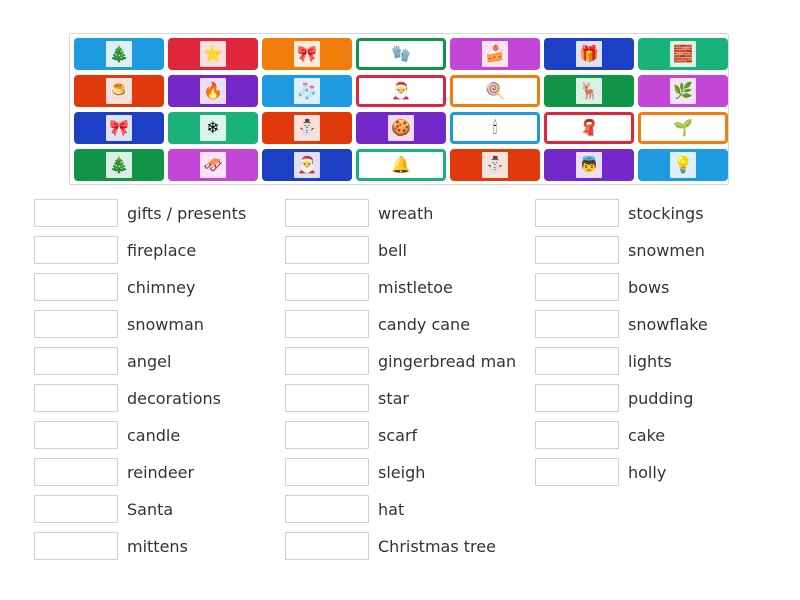  I want to click on candle-icon: 🕯, so click(495, 127).